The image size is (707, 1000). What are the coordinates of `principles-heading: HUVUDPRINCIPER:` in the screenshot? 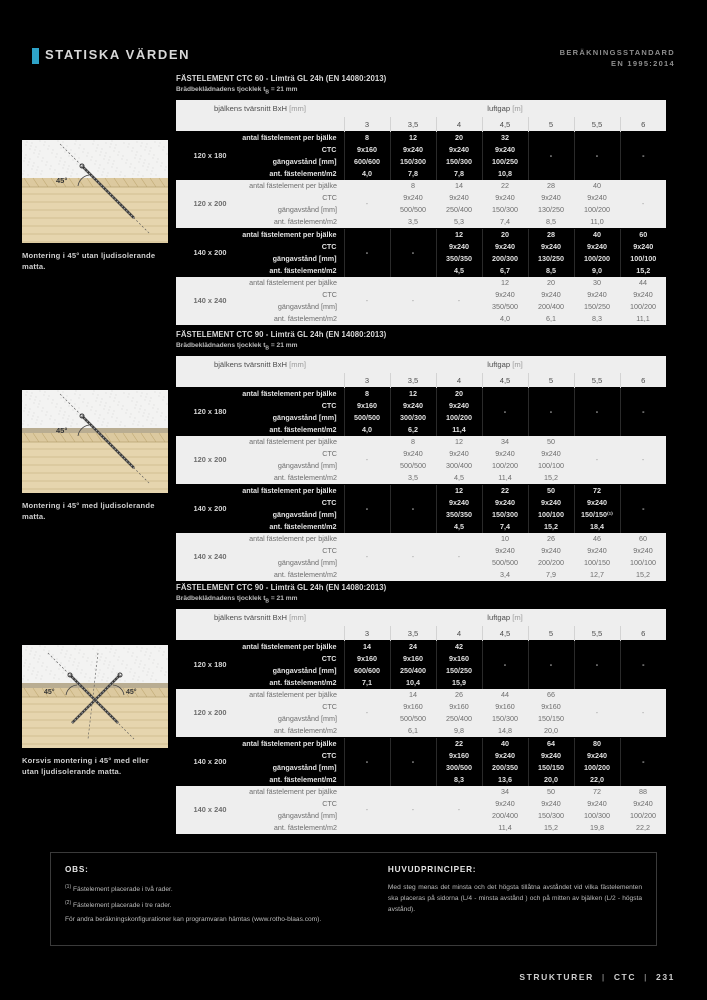 It's located at (432, 869).